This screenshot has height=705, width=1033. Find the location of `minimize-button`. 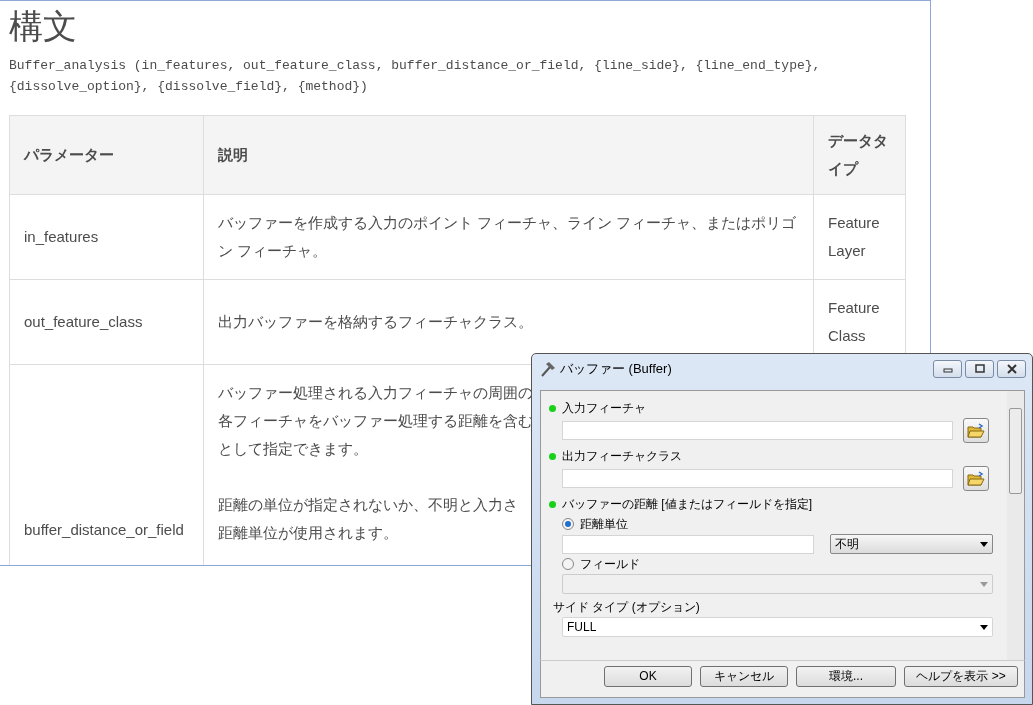

minimize-button is located at coordinates (947, 369).